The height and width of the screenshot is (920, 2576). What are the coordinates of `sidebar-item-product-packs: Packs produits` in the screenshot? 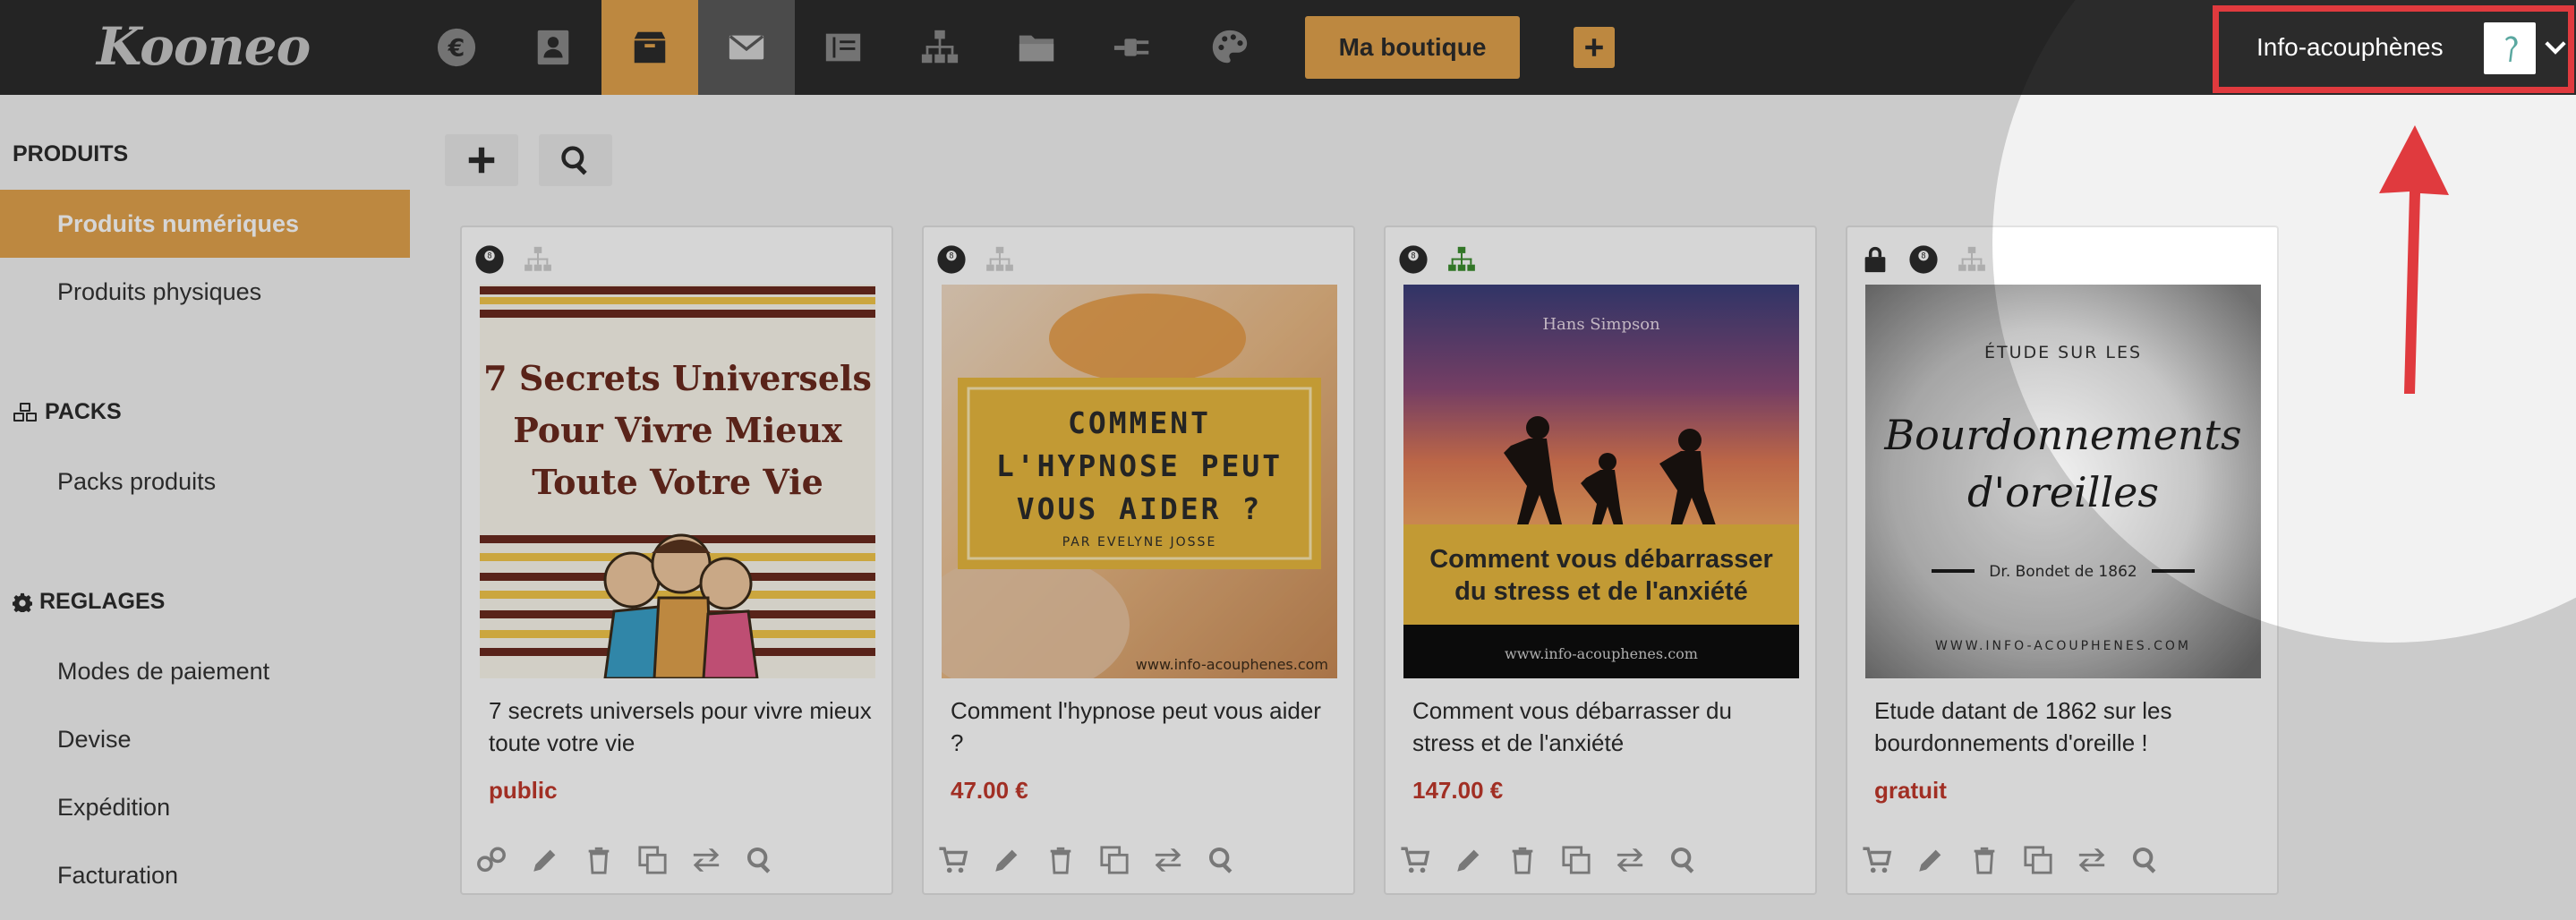 It's located at (205, 481).